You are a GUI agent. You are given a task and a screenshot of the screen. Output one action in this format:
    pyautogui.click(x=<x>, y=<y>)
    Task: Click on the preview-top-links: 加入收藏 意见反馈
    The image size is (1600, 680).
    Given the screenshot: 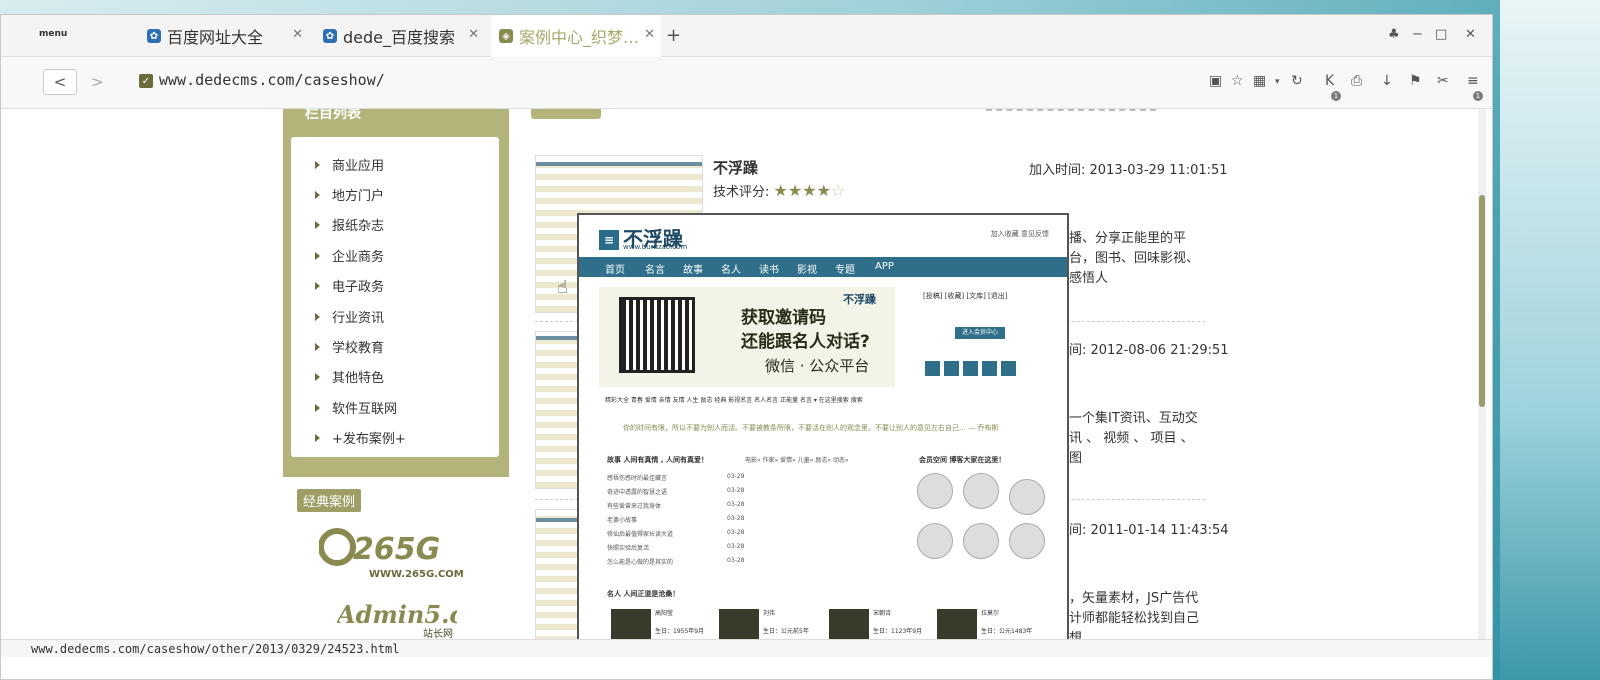 What is the action you would take?
    pyautogui.click(x=1019, y=234)
    